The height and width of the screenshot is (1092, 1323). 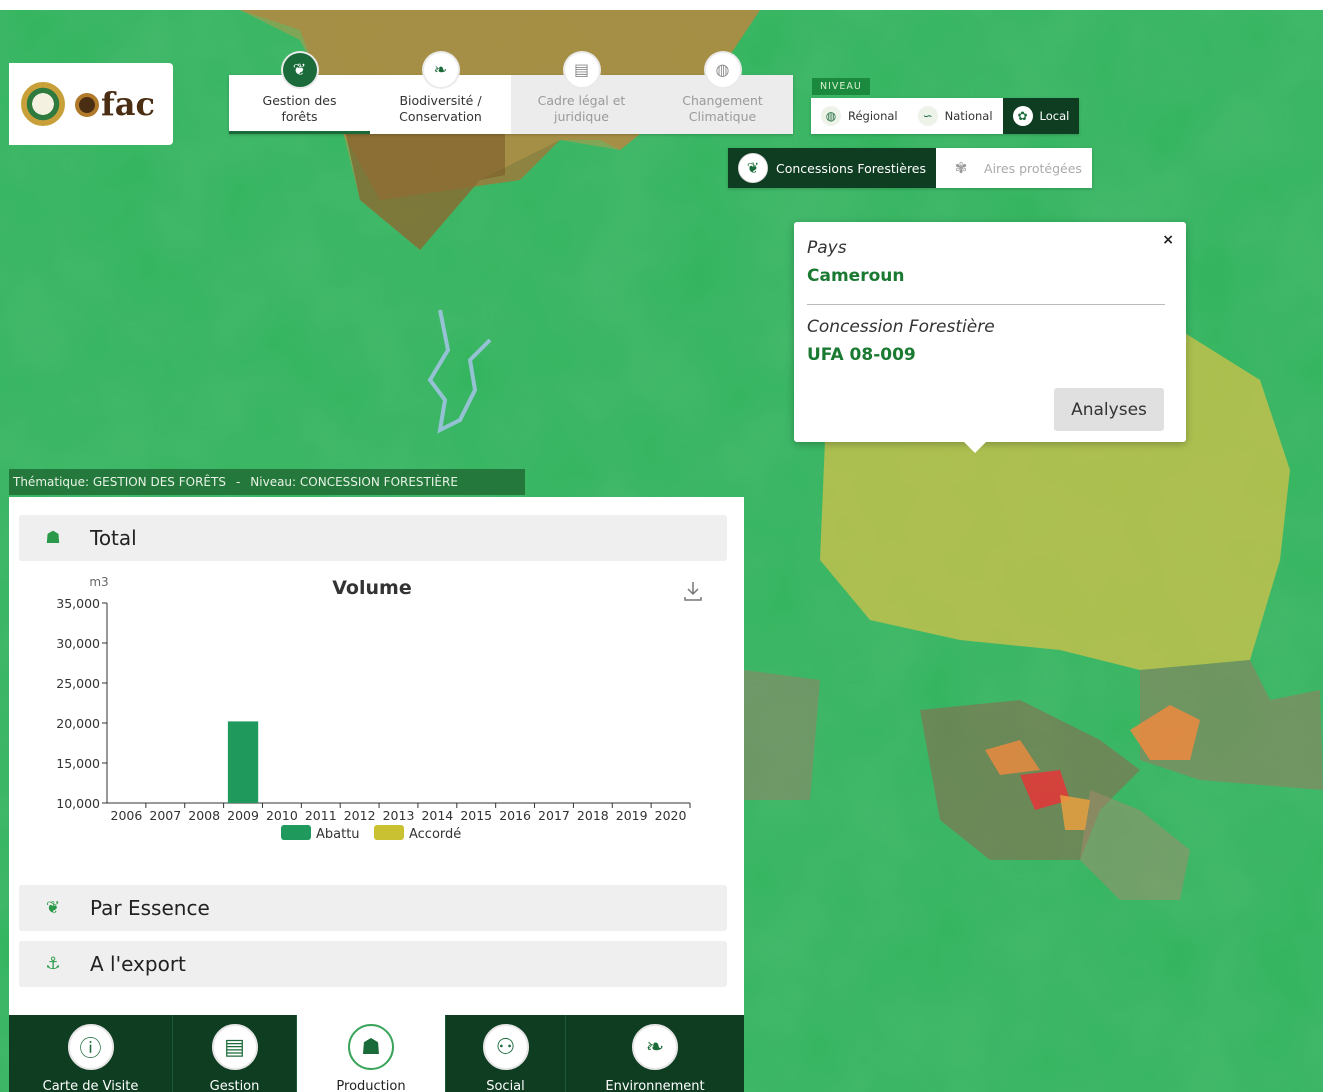 I want to click on nav-carte-de-visite: ⓘ Carte de Visite, so click(x=91, y=1053).